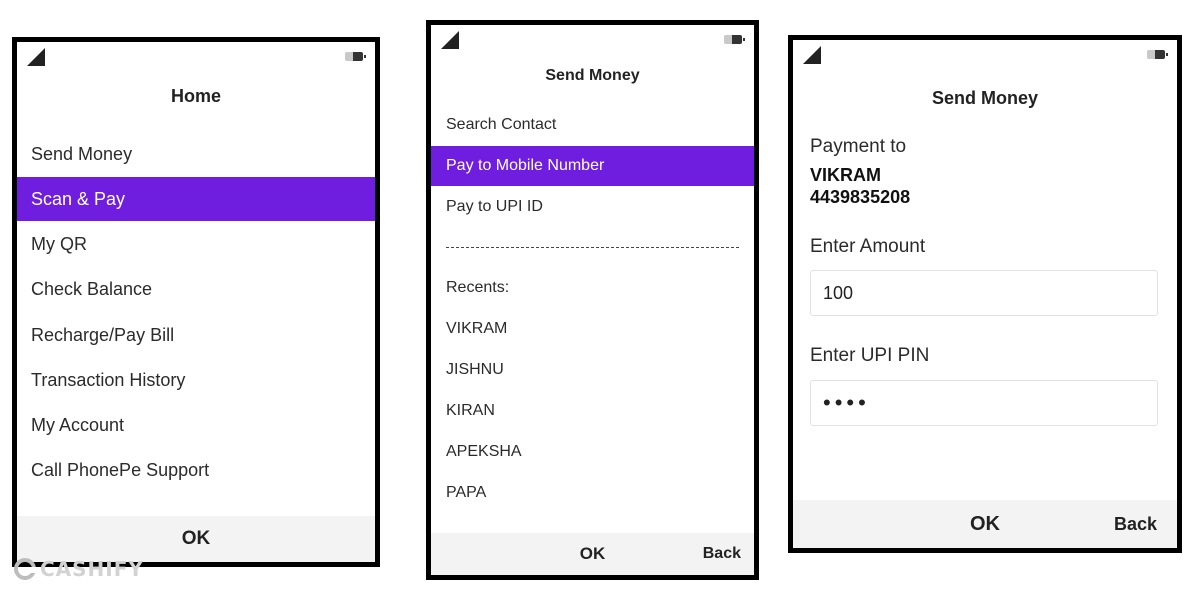 The width and height of the screenshot is (1200, 600). Describe the element at coordinates (25, 569) in the screenshot. I see `cashify-logo-icon` at that location.